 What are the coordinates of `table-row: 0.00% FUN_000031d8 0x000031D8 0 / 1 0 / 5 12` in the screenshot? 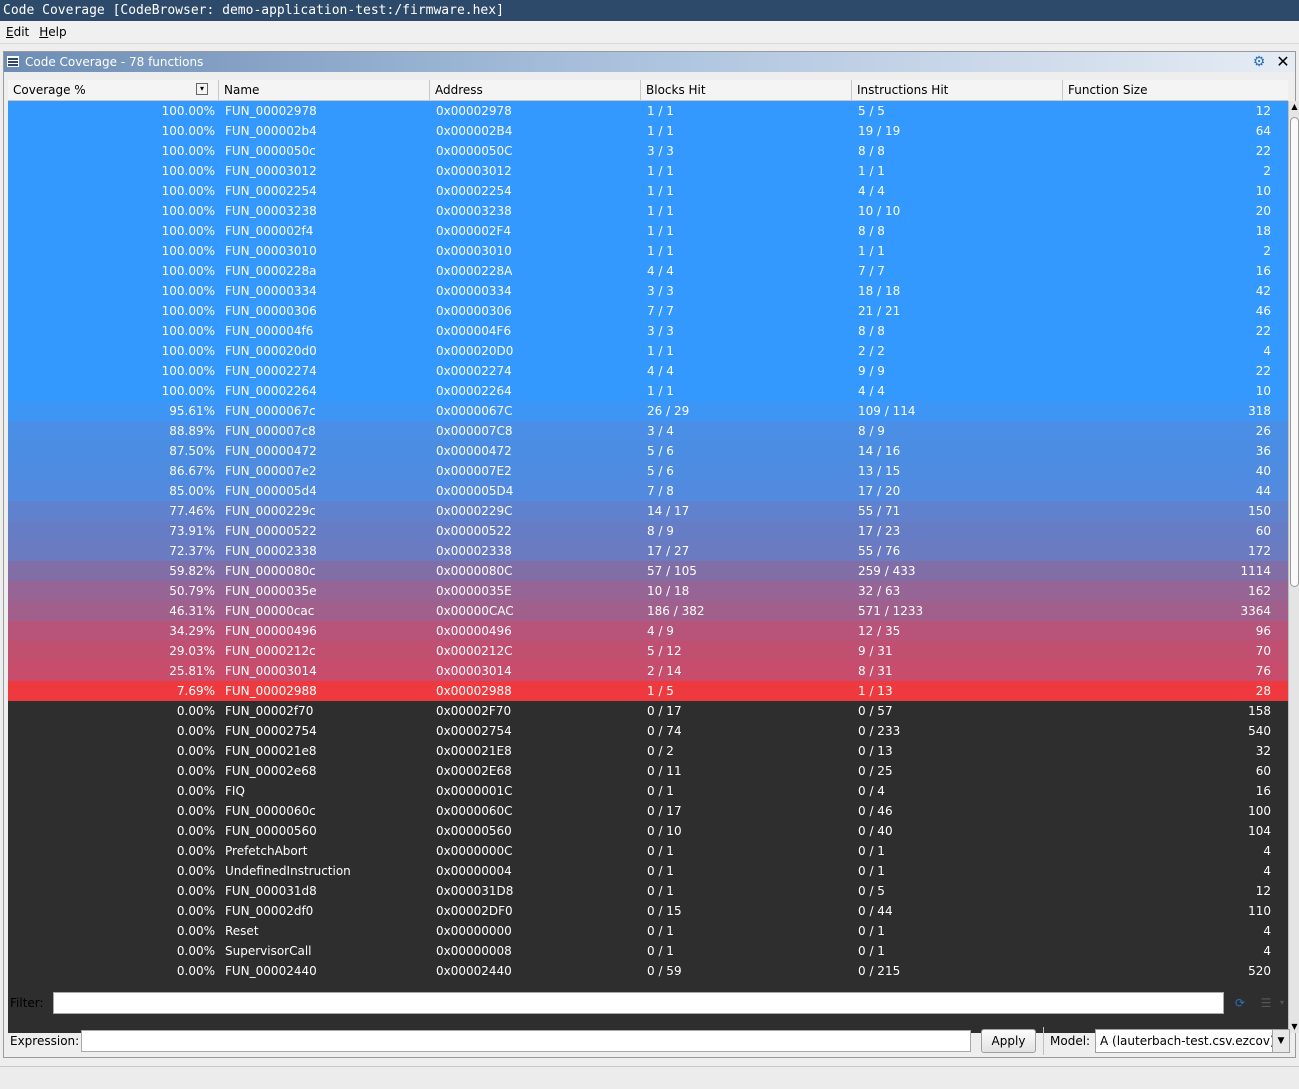 It's located at (648, 891).